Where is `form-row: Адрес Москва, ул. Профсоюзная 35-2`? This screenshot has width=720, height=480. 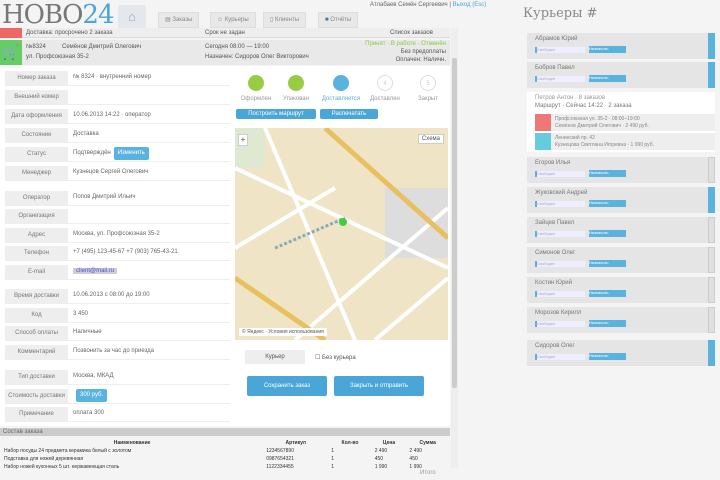
form-row: Адрес Москва, ул. Профсоюзная 35-2 is located at coordinates (117, 235).